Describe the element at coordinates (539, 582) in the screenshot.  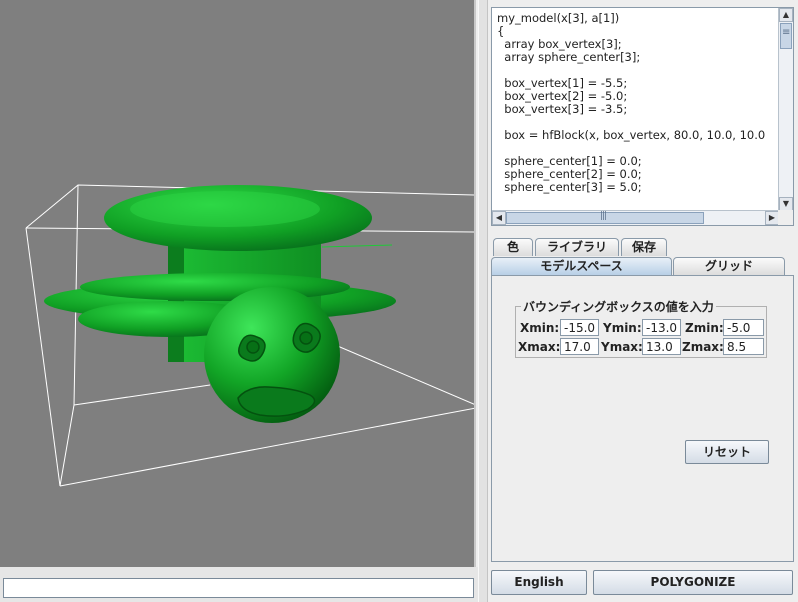
I see `english-button: English` at that location.